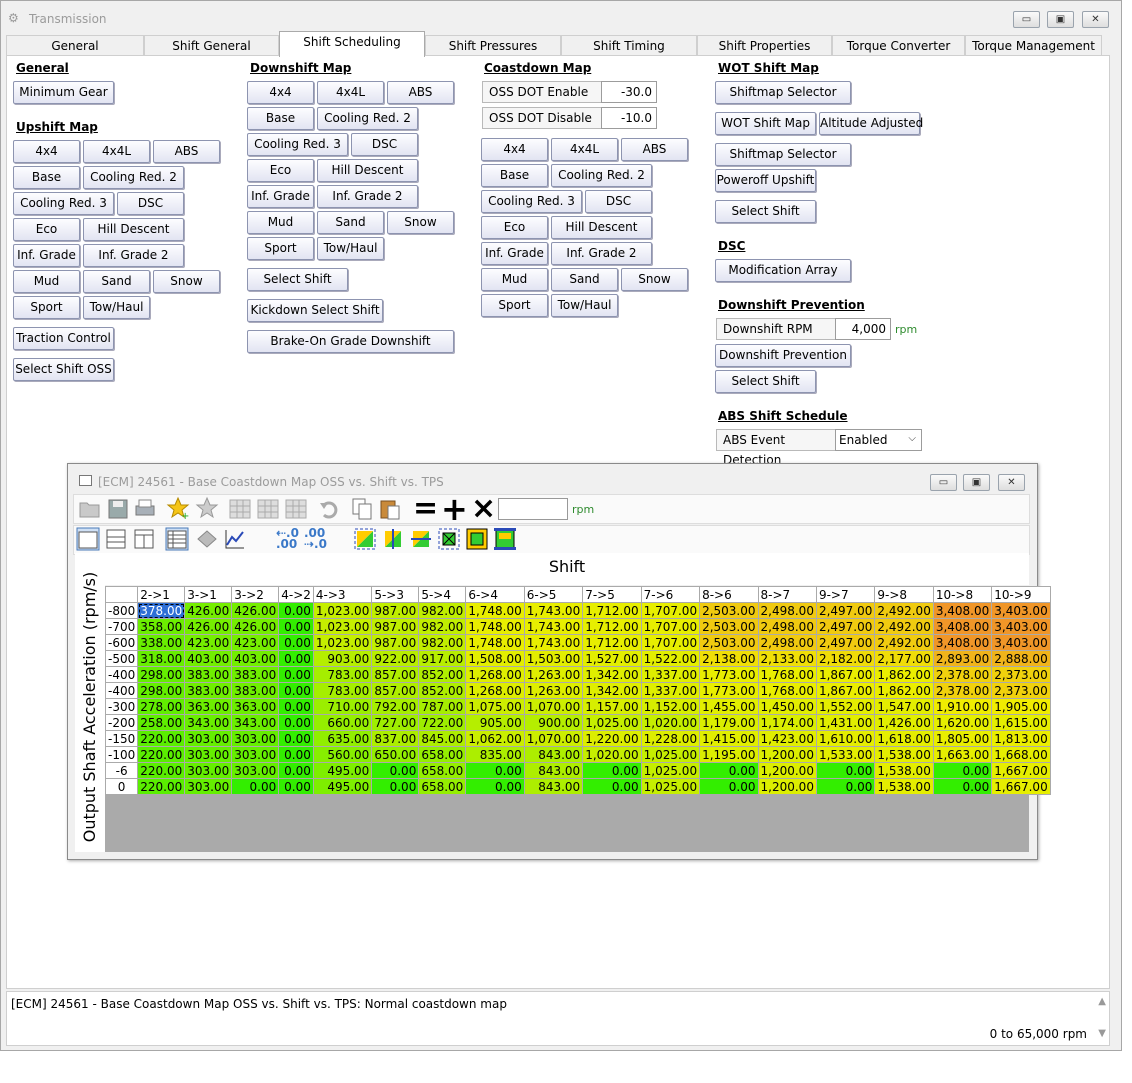 This screenshot has height=1083, width=1132. Describe the element at coordinates (211, 45) in the screenshot. I see `tab-shift-general: Shift General` at that location.